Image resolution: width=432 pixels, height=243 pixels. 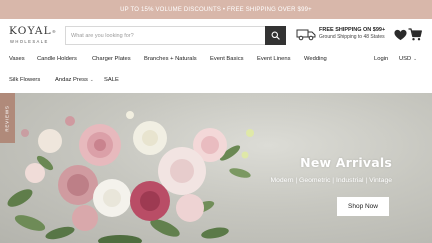 I want to click on shipping-title: FREE SHIPPING ON $99+, so click(x=352, y=30).